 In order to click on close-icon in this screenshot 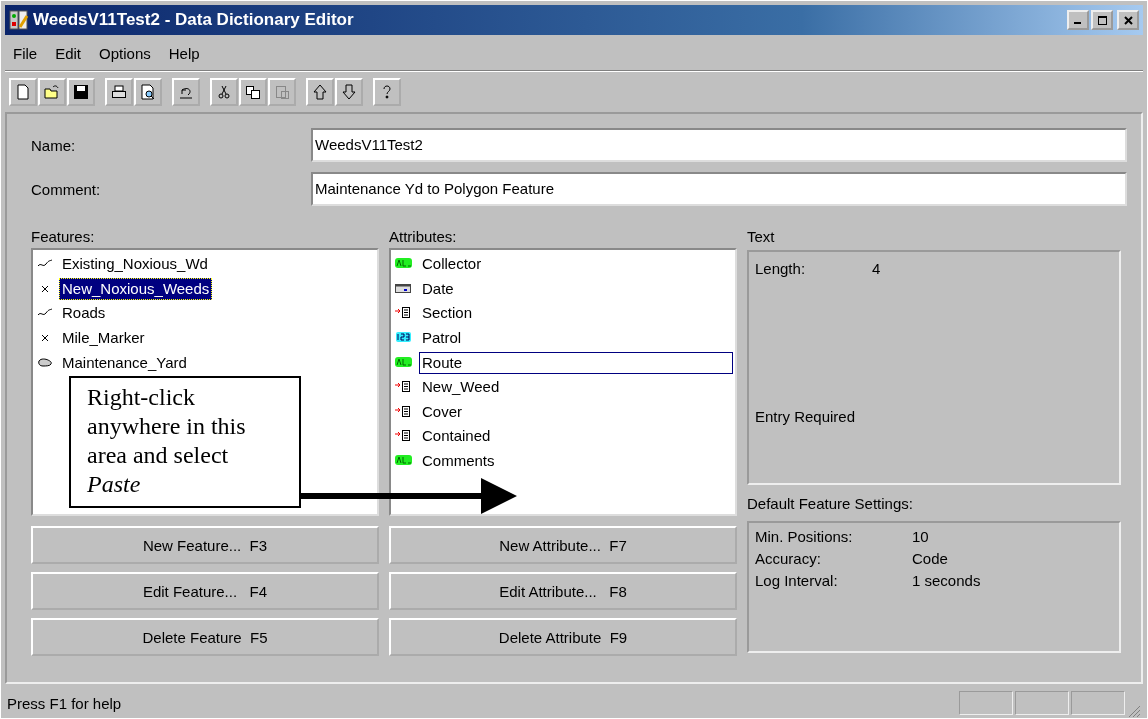, I will do `click(1128, 20)`.